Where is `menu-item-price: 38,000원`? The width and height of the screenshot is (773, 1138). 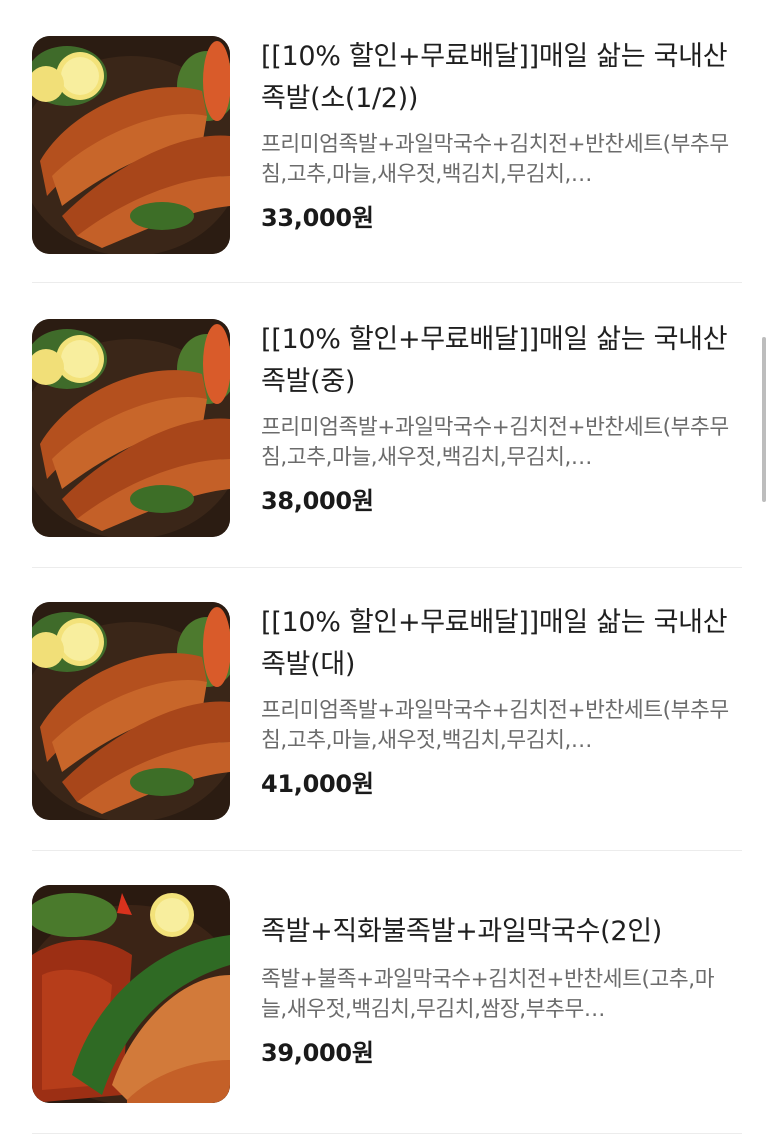 menu-item-price: 38,000원 is located at coordinates (317, 501).